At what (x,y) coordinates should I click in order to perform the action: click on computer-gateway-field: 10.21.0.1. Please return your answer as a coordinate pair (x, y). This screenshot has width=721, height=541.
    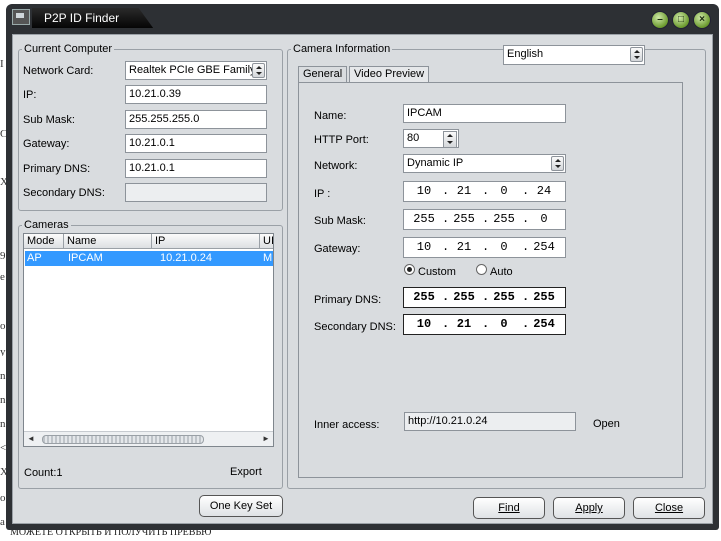
    Looking at the image, I should click on (196, 143).